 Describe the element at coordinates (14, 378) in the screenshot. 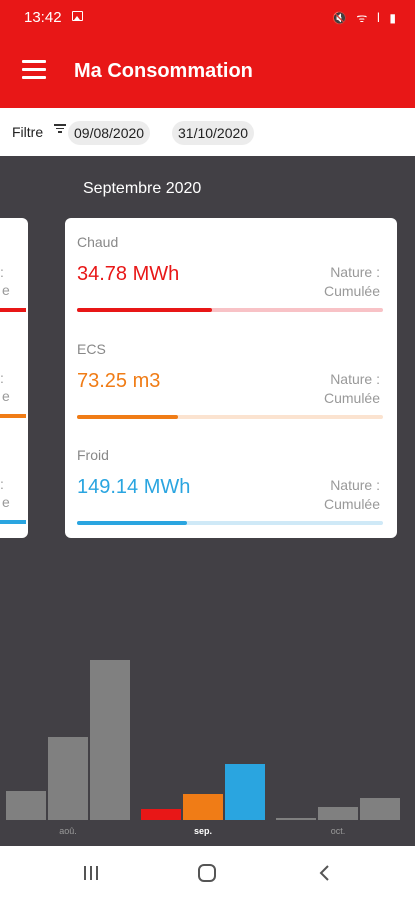

I see `previous-month-card: : e : e : e` at that location.